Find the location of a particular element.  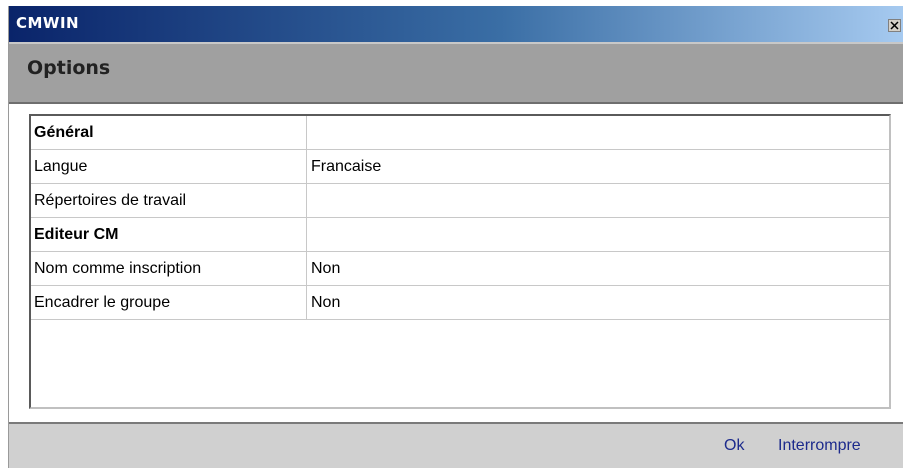

option-value: Francaise is located at coordinates (598, 166).